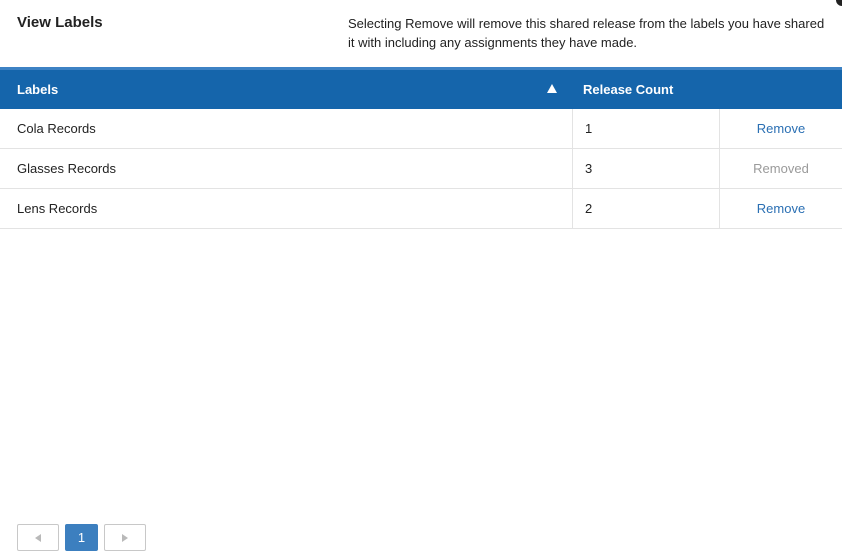  I want to click on label-name: Glasses Records, so click(66, 168).